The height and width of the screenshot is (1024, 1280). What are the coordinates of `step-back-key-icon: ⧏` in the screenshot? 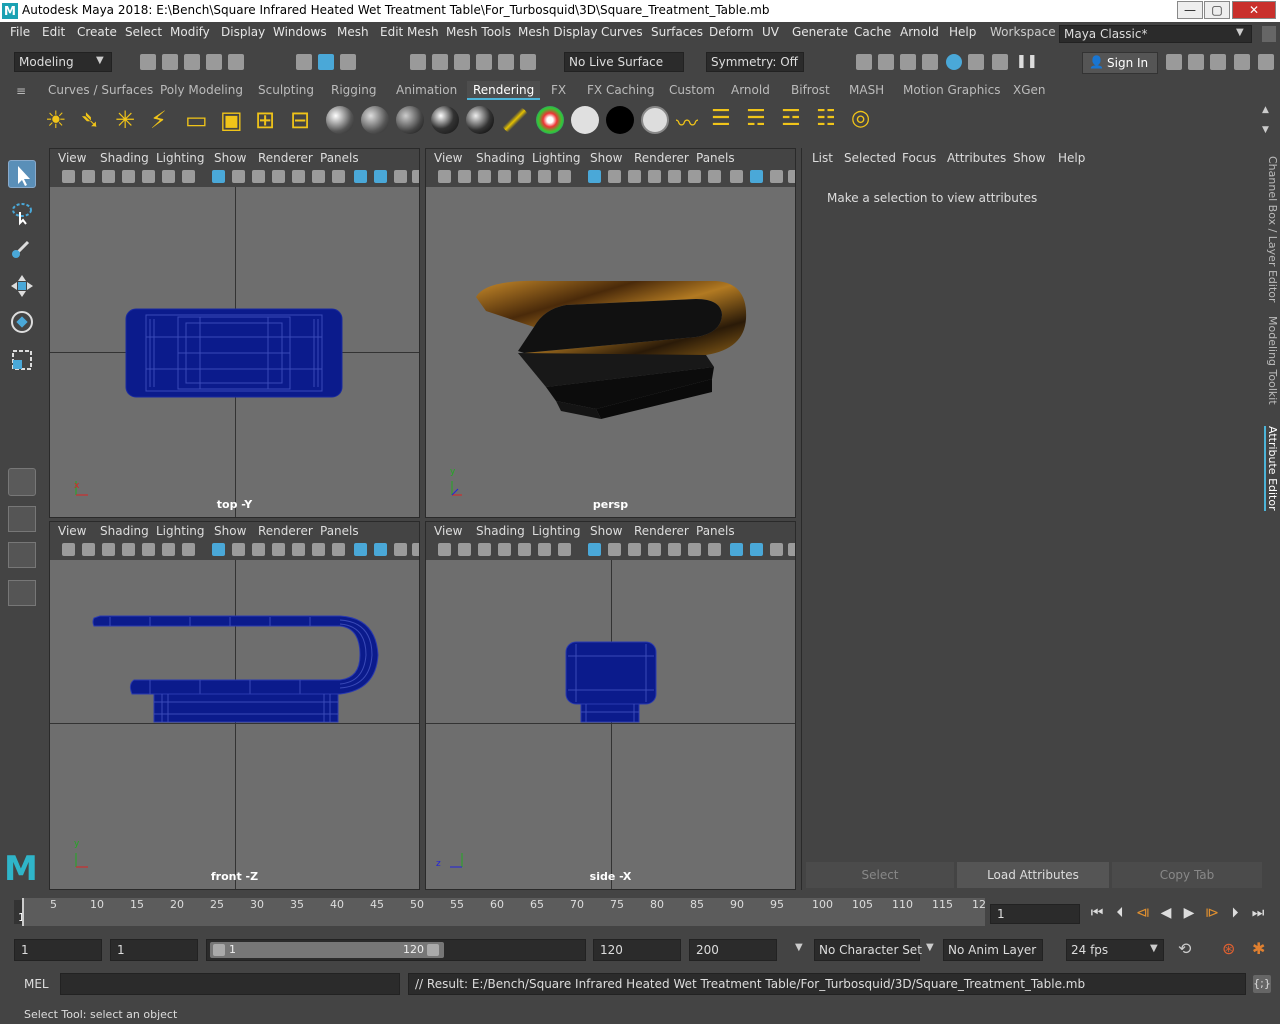 It's located at (1143, 913).